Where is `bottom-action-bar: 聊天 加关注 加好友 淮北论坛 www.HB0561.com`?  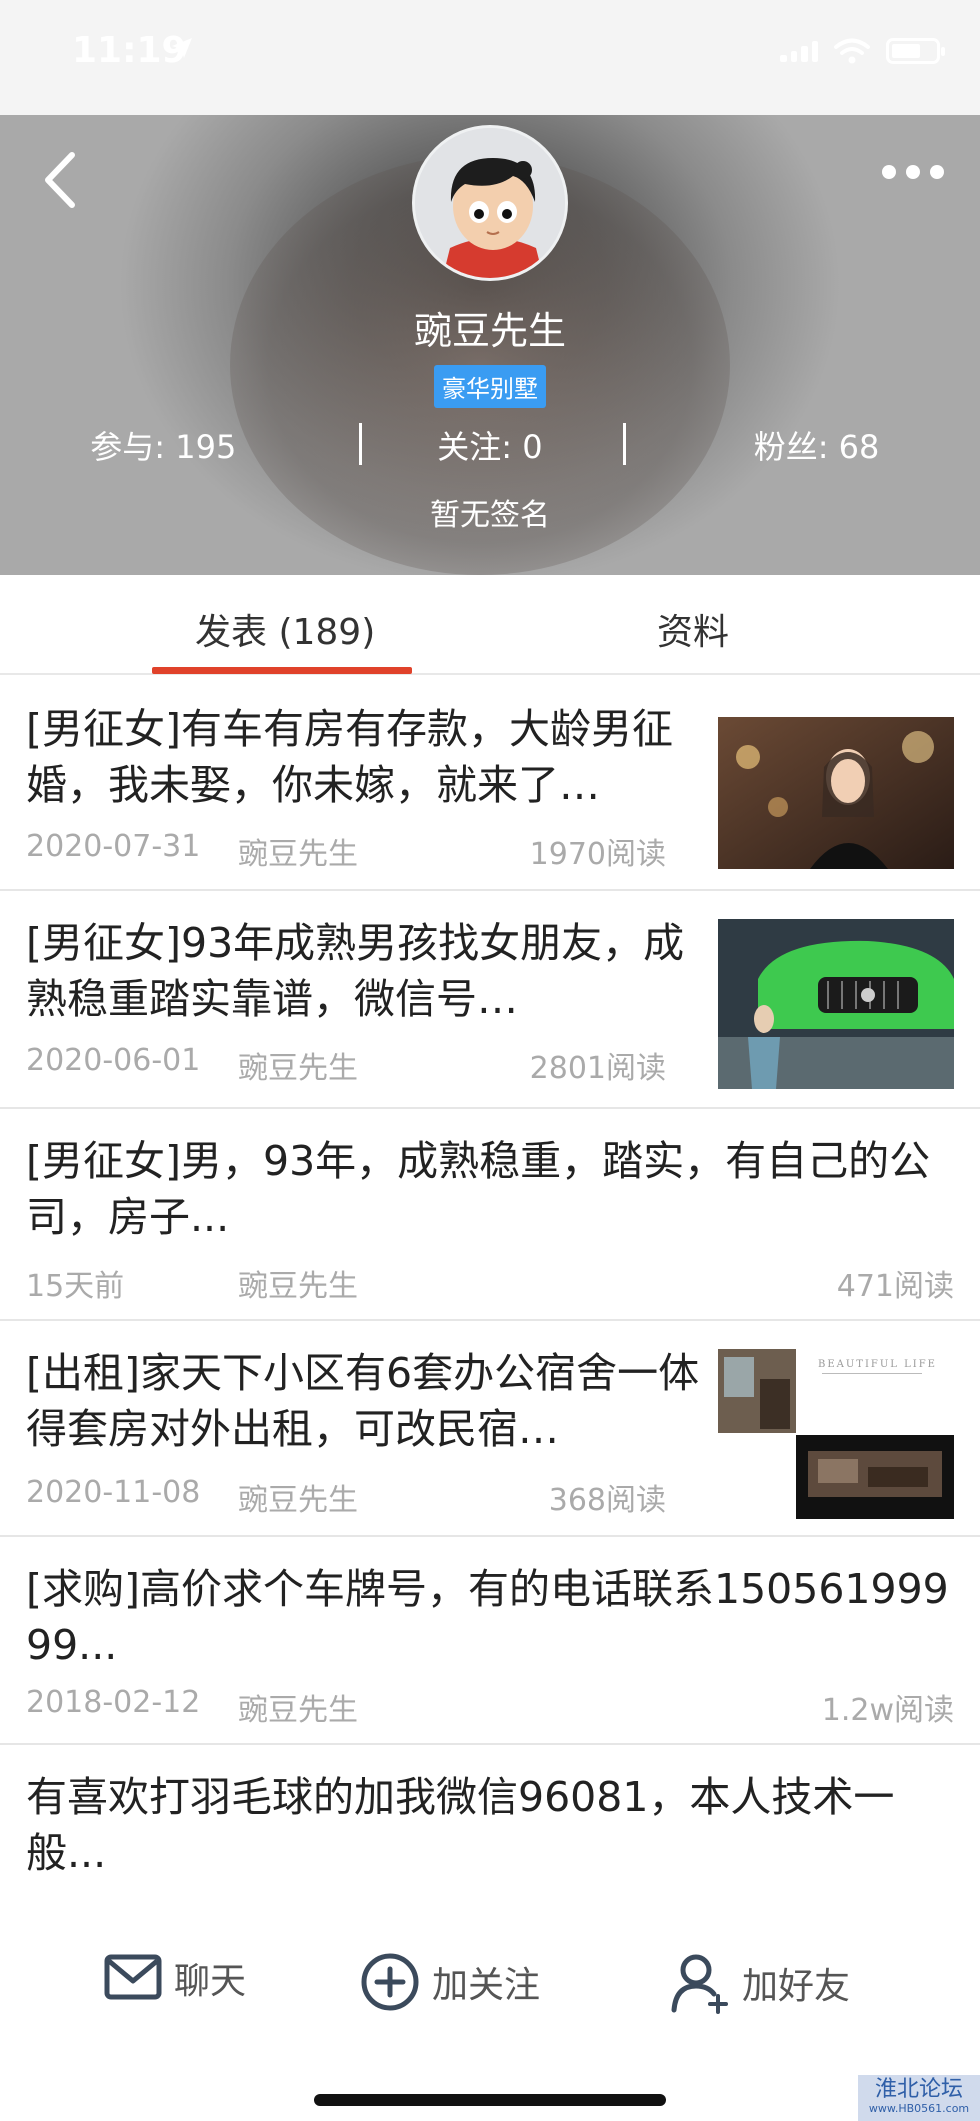
bottom-action-bar: 聊天 加关注 加好友 淮北论坛 www.HB0561.com is located at coordinates (490, 2011).